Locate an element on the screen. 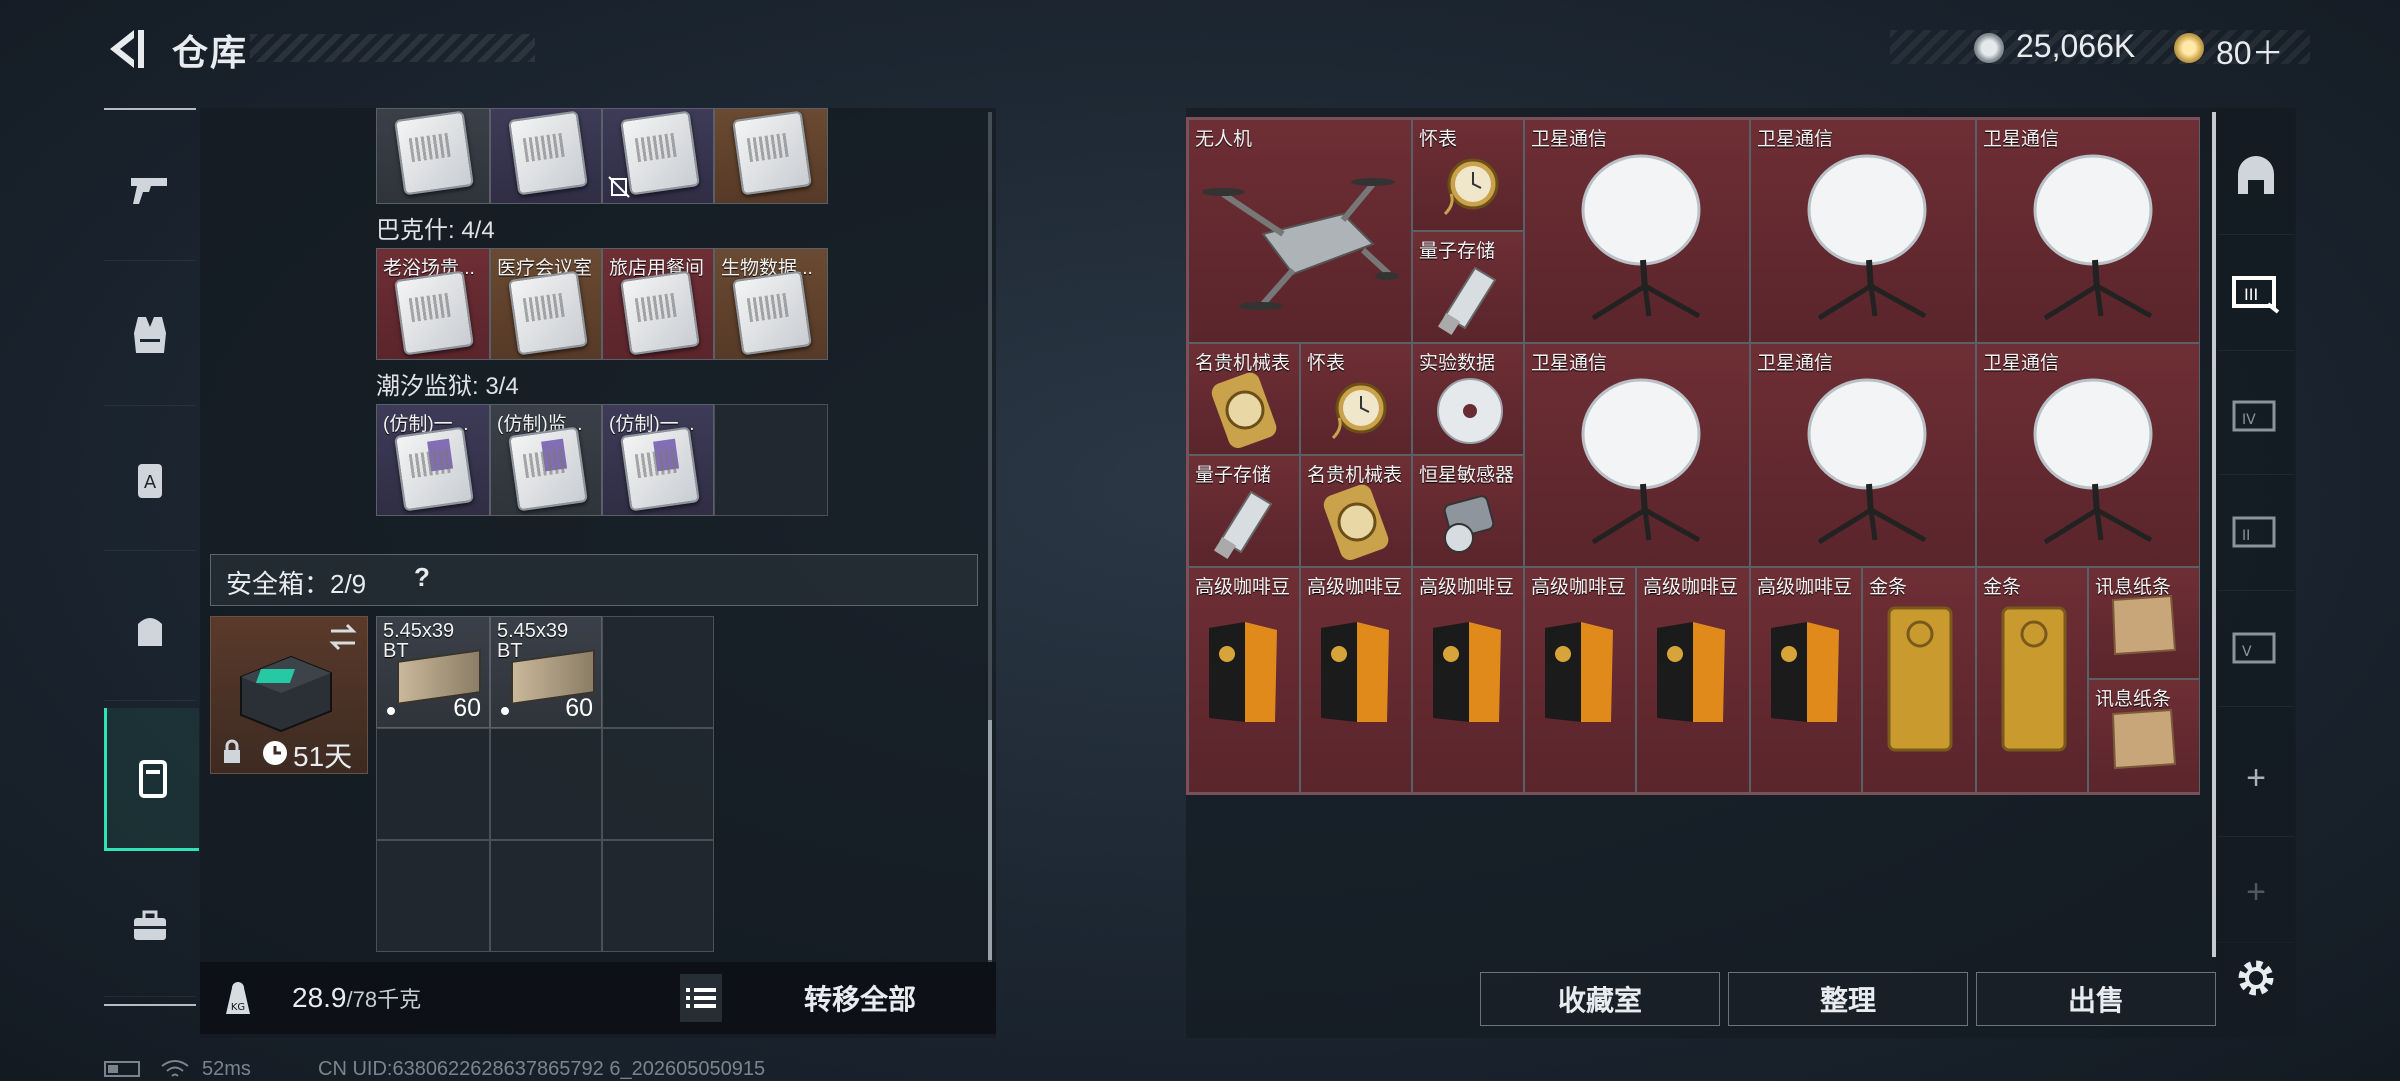  nav-bottom-divider is located at coordinates (150, 1005).